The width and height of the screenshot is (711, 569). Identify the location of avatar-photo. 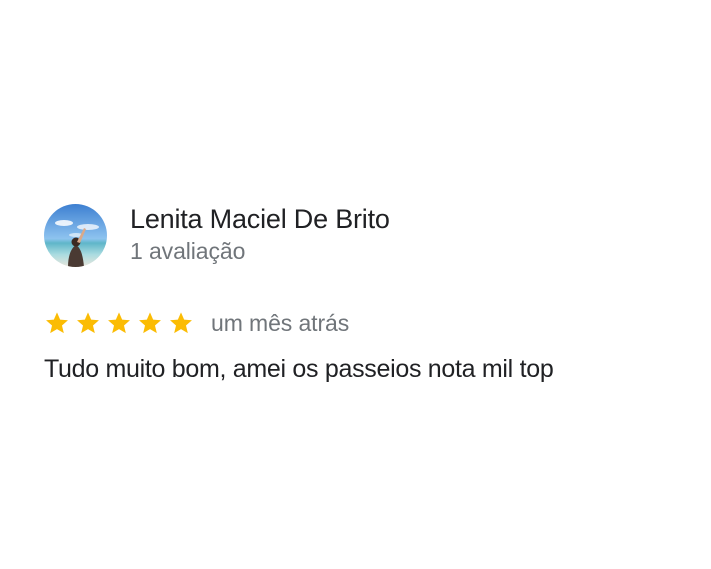
(75, 235).